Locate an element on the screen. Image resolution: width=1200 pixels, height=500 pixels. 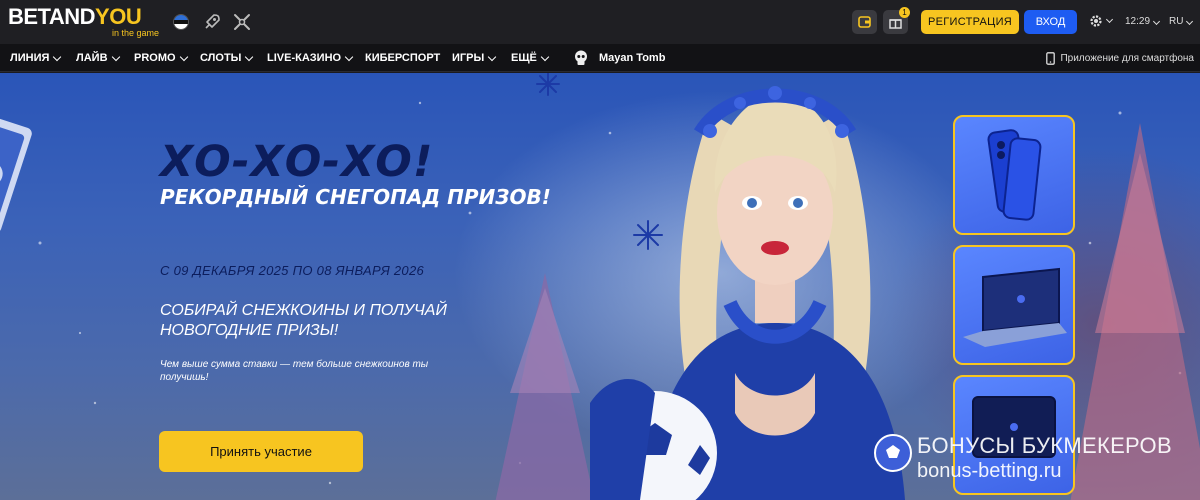
nav-item-label: ЛАЙВ is located at coordinates (92, 58).